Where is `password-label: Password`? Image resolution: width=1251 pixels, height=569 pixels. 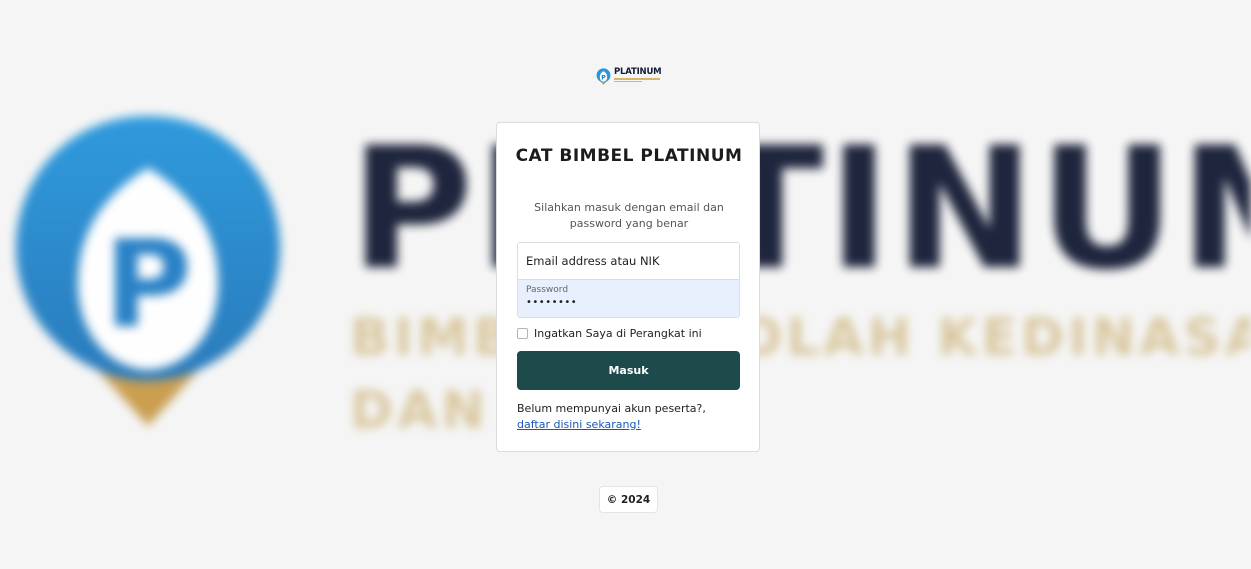 password-label: Password is located at coordinates (547, 290).